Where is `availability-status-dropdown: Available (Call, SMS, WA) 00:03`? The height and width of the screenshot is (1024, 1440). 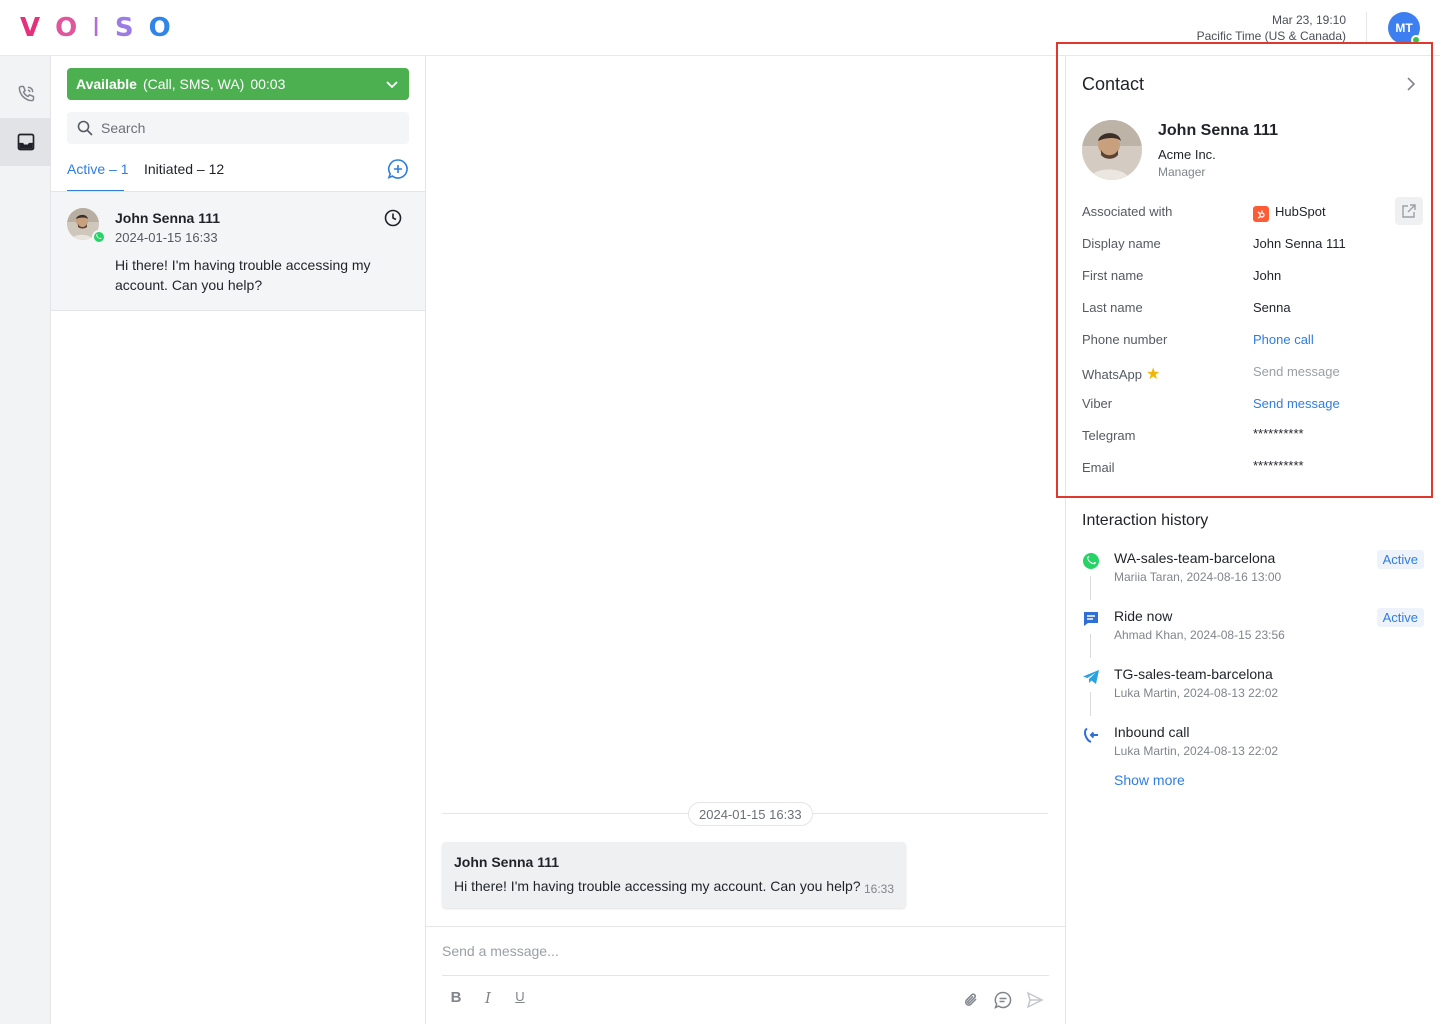 availability-status-dropdown: Available (Call, SMS, WA) 00:03 is located at coordinates (238, 84).